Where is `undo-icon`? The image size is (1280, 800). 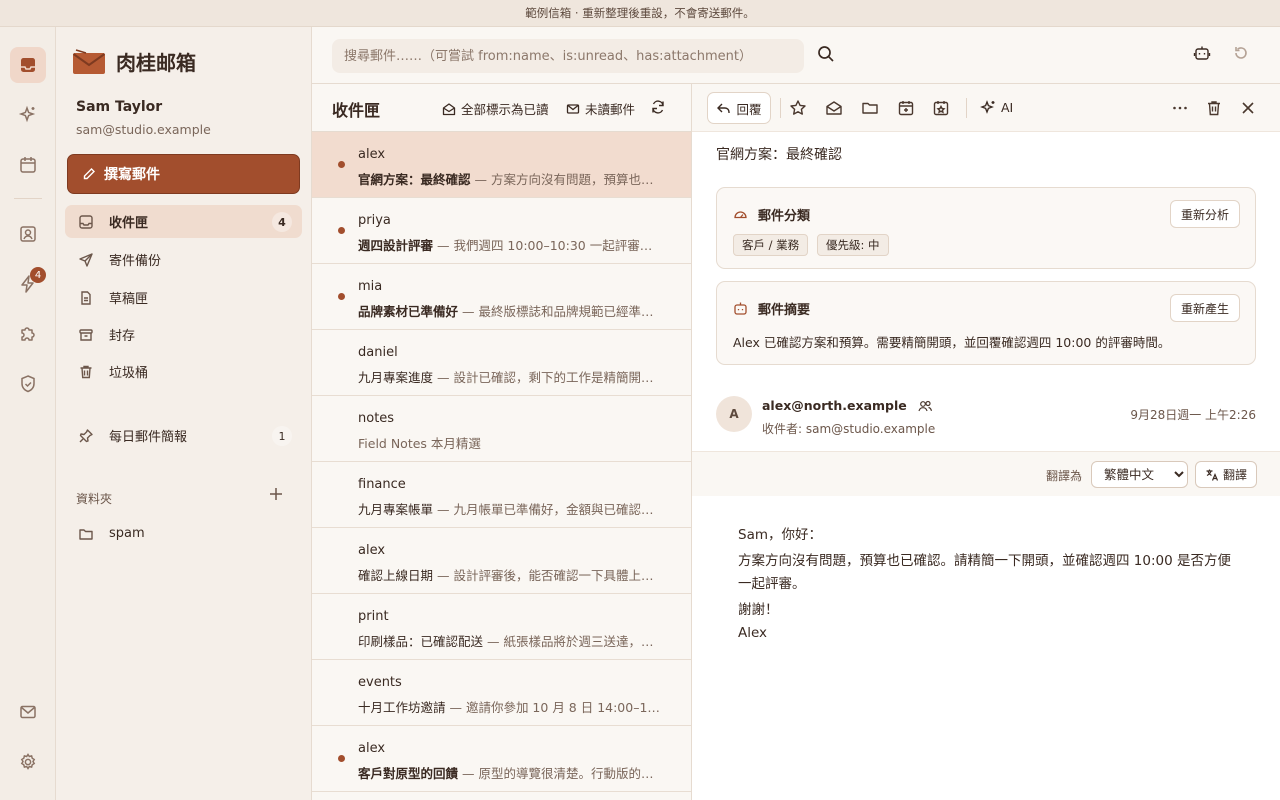
undo-icon is located at coordinates (1241, 53).